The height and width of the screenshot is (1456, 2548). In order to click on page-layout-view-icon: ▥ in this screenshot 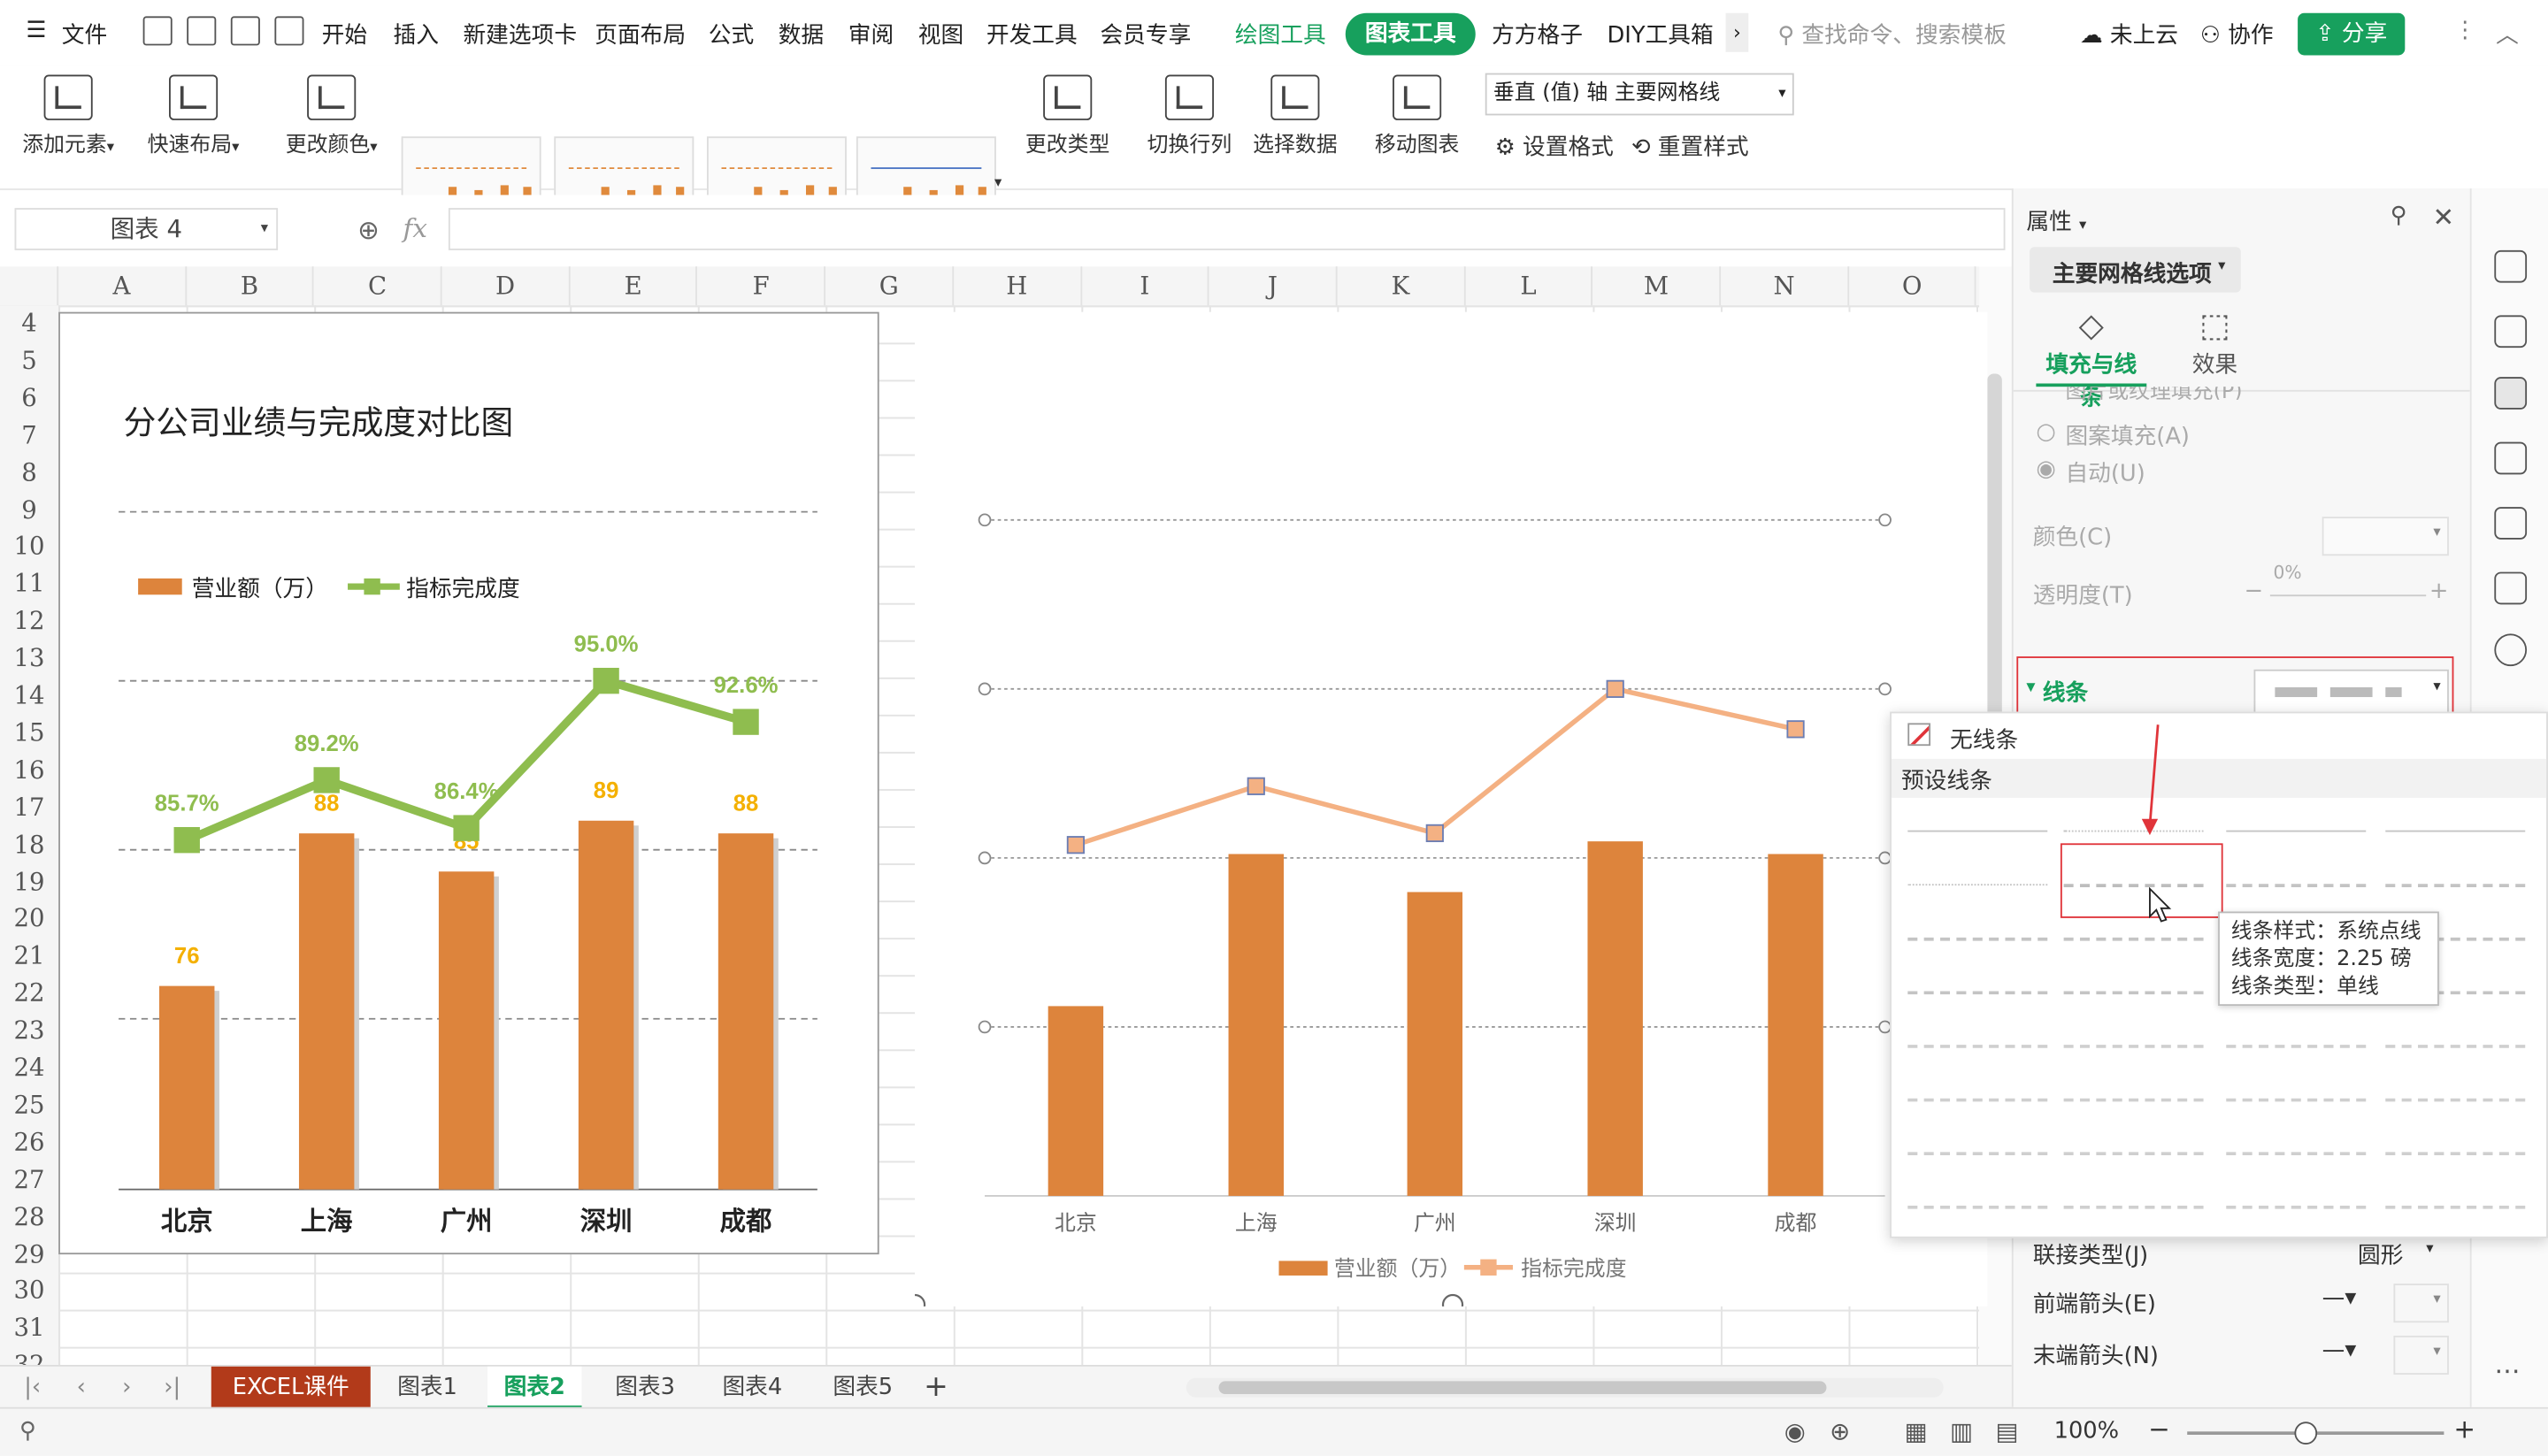, I will do `click(1961, 1431)`.